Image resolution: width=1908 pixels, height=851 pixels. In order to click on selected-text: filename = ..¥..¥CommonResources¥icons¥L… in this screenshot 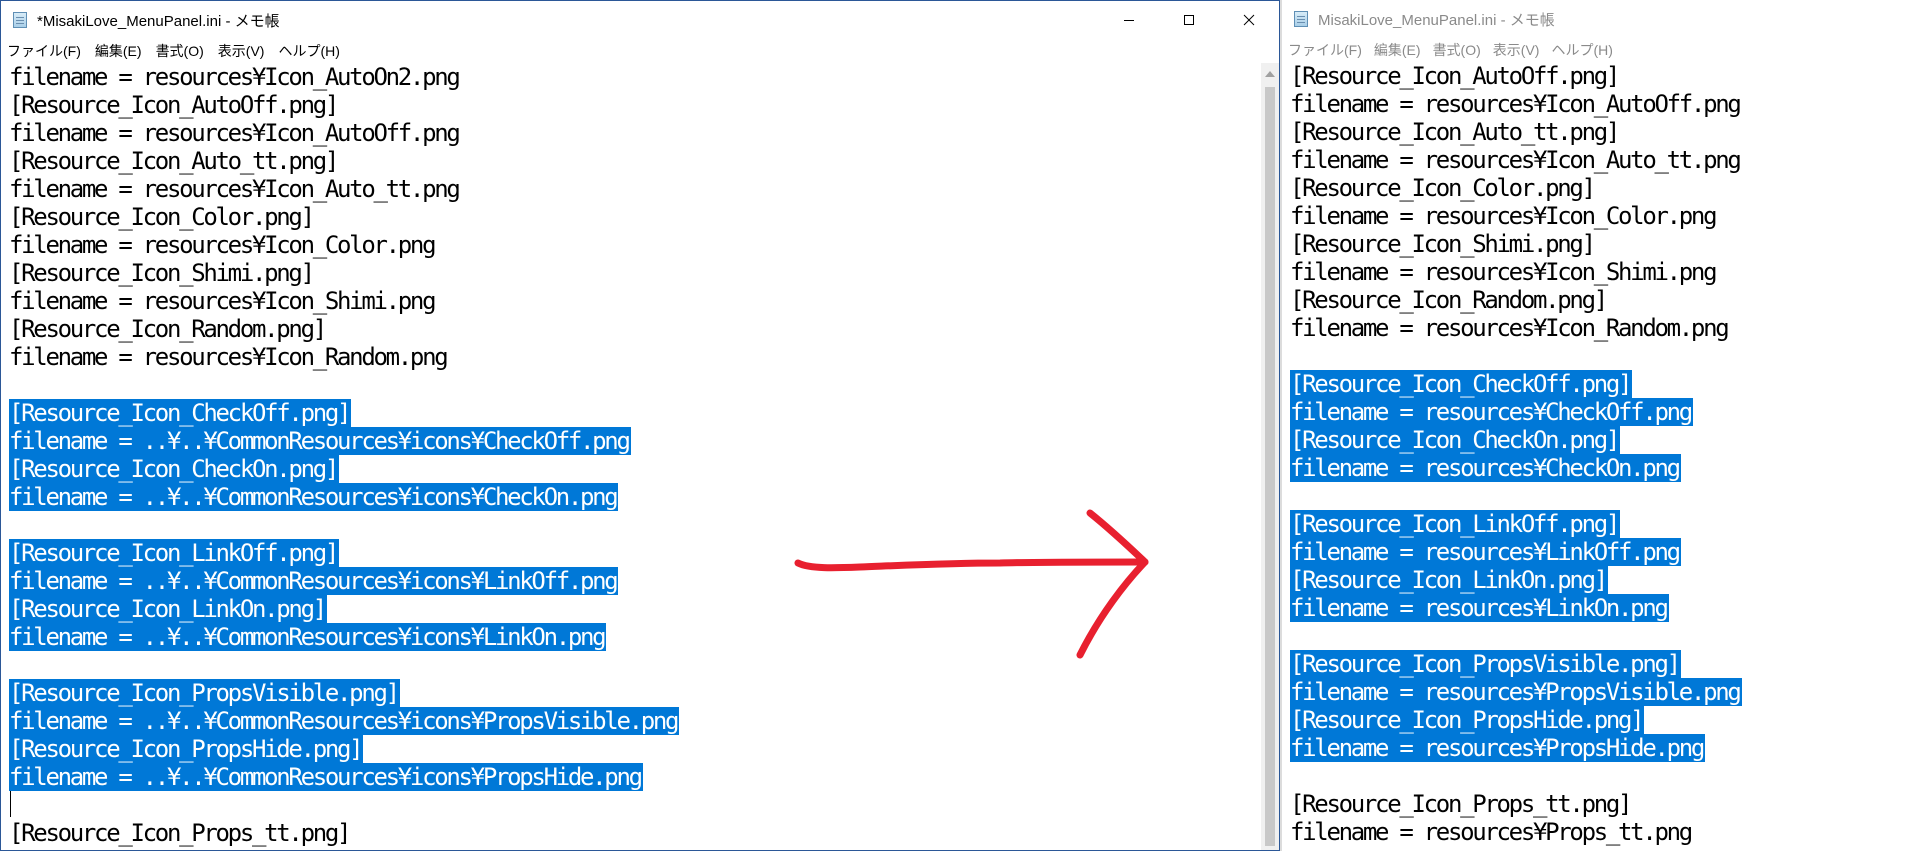, I will do `click(314, 581)`.